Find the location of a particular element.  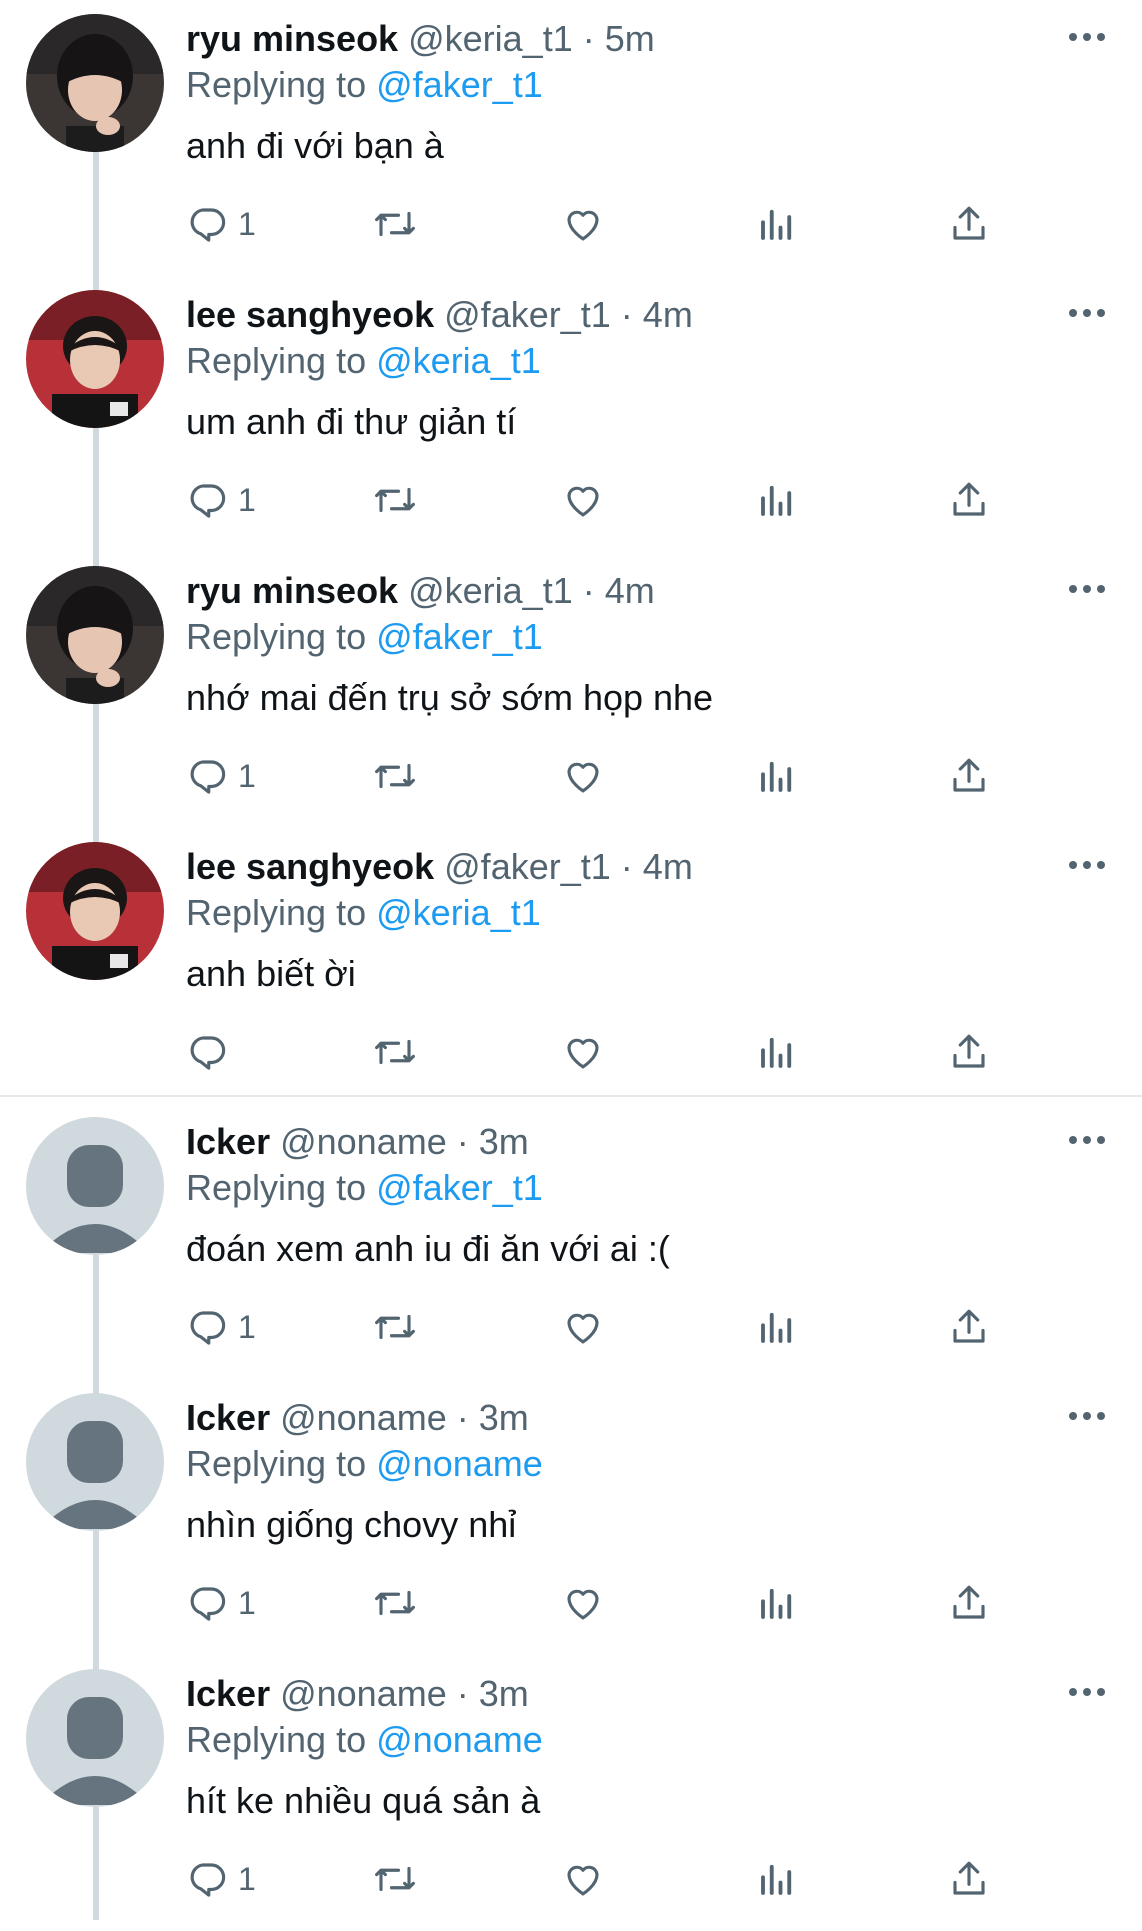

timestamp: 5m is located at coordinates (630, 38).